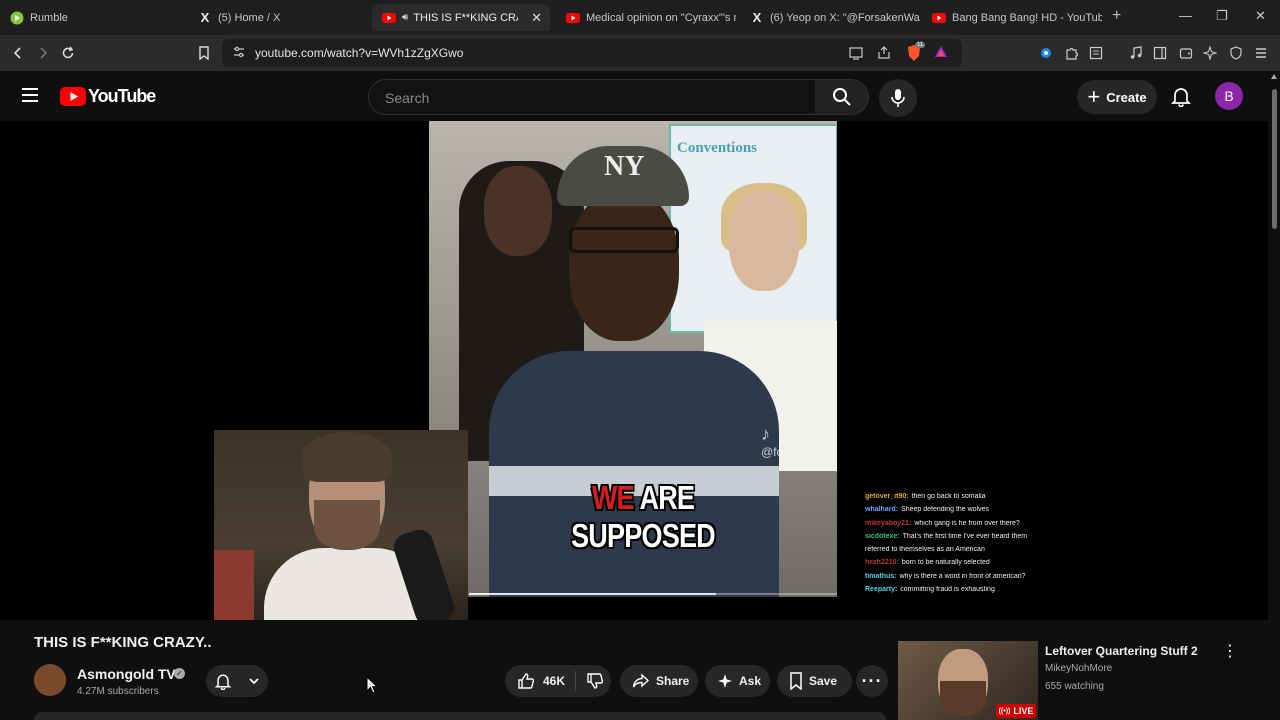  What do you see at coordinates (653, 594) in the screenshot?
I see `video-progress-bar` at bounding box center [653, 594].